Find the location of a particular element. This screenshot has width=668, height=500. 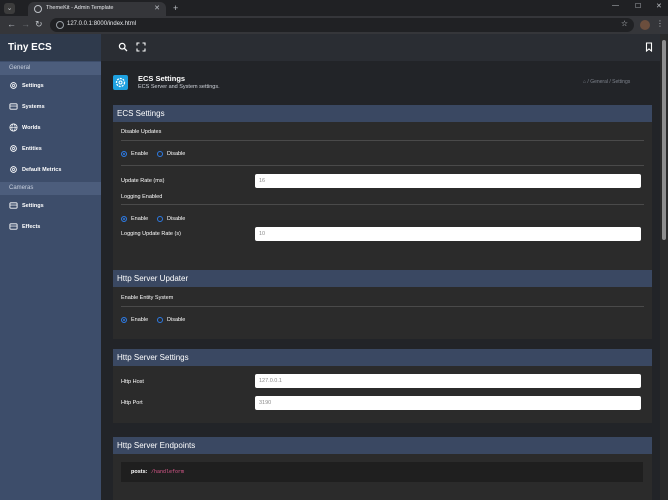

bookmark-star-icon: ☆ is located at coordinates (624, 23).